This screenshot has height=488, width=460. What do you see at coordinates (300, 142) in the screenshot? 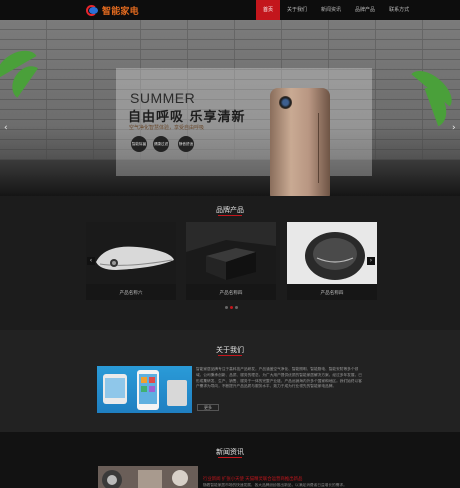
I see `air-purifier-image` at bounding box center [300, 142].